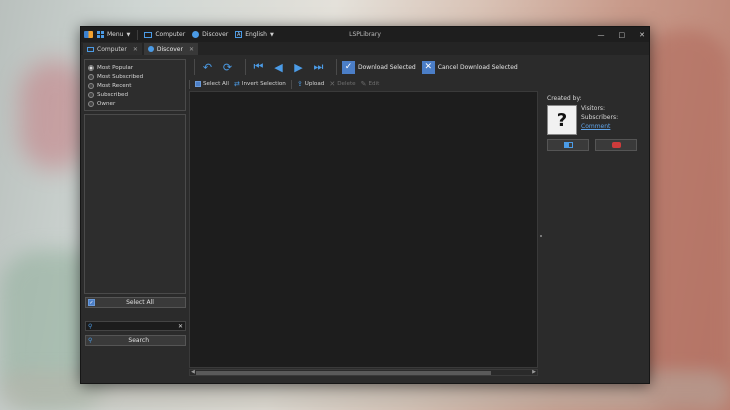 The height and width of the screenshot is (410, 730). What do you see at coordinates (135, 67) in the screenshot?
I see `filter-option-most-popular: Most Popular` at bounding box center [135, 67].